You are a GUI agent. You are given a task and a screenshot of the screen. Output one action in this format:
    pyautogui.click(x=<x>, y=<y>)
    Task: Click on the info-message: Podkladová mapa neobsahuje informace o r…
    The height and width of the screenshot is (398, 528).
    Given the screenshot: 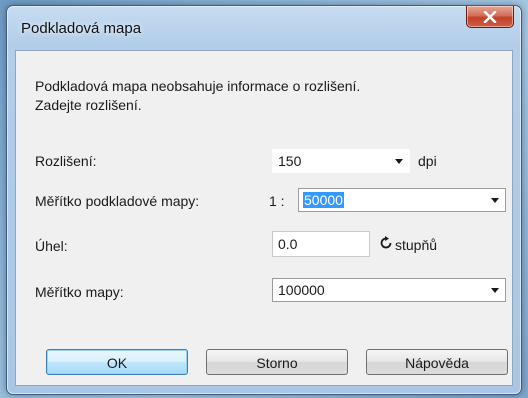 What is the action you would take?
    pyautogui.click(x=197, y=96)
    